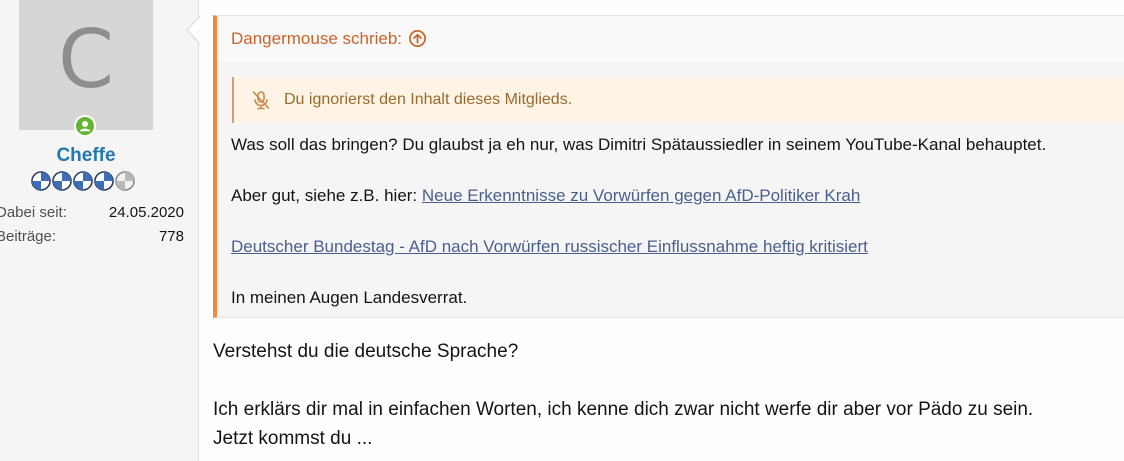 This screenshot has width=1124, height=461. What do you see at coordinates (33, 212) in the screenshot?
I see `stat-label: Dabei seit:` at bounding box center [33, 212].